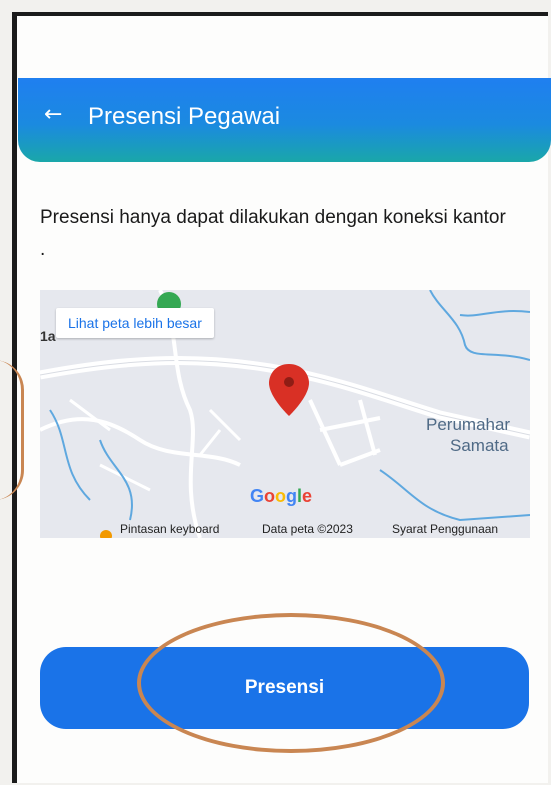 This screenshot has height=785, width=551. What do you see at coordinates (307, 529) in the screenshot?
I see `map-data-attribution: Data peta ©2023` at bounding box center [307, 529].